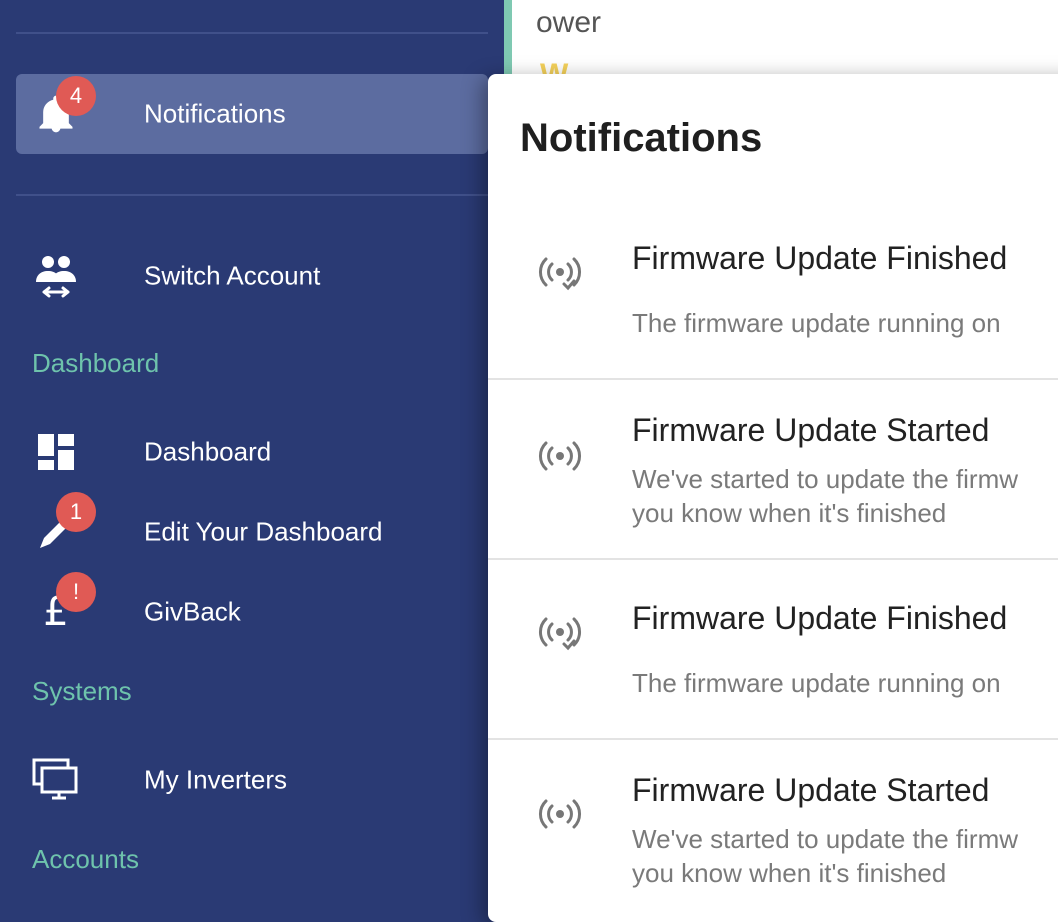 The image size is (1058, 922). Describe the element at coordinates (232, 275) in the screenshot. I see `sidebar-item-label: Switch Account` at that location.